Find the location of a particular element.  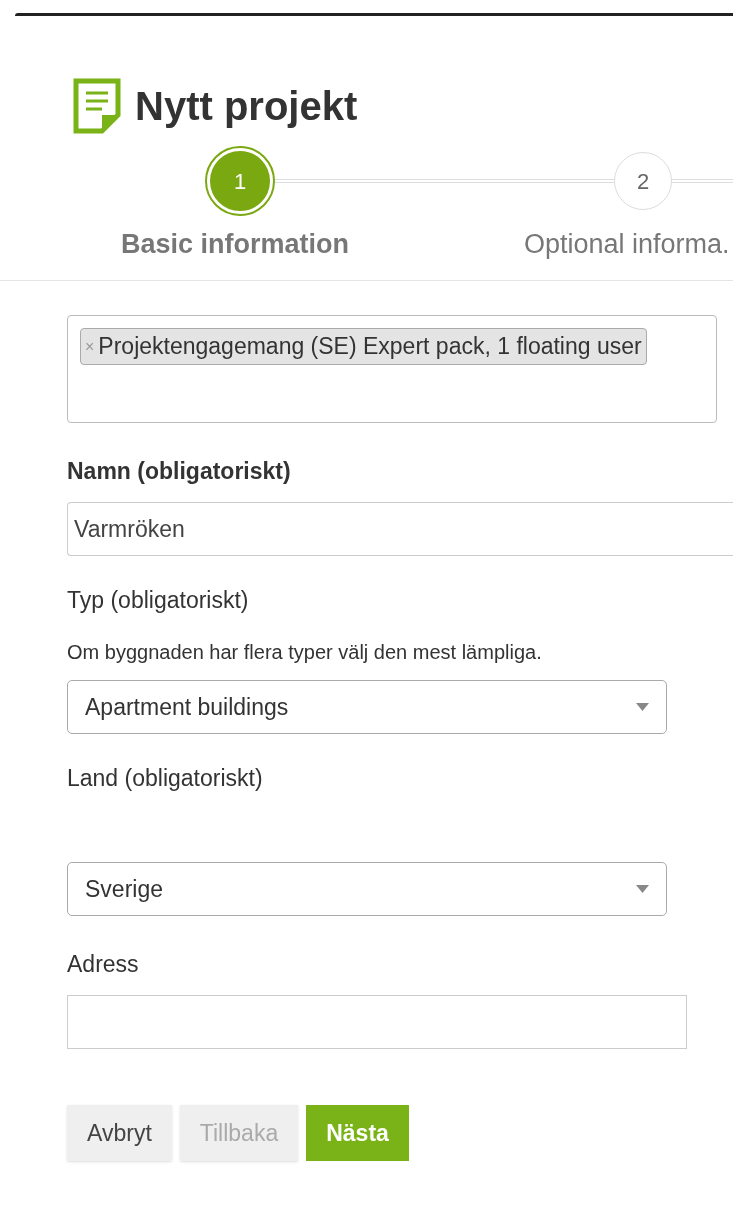

text-field: Varmröken is located at coordinates (400, 529).